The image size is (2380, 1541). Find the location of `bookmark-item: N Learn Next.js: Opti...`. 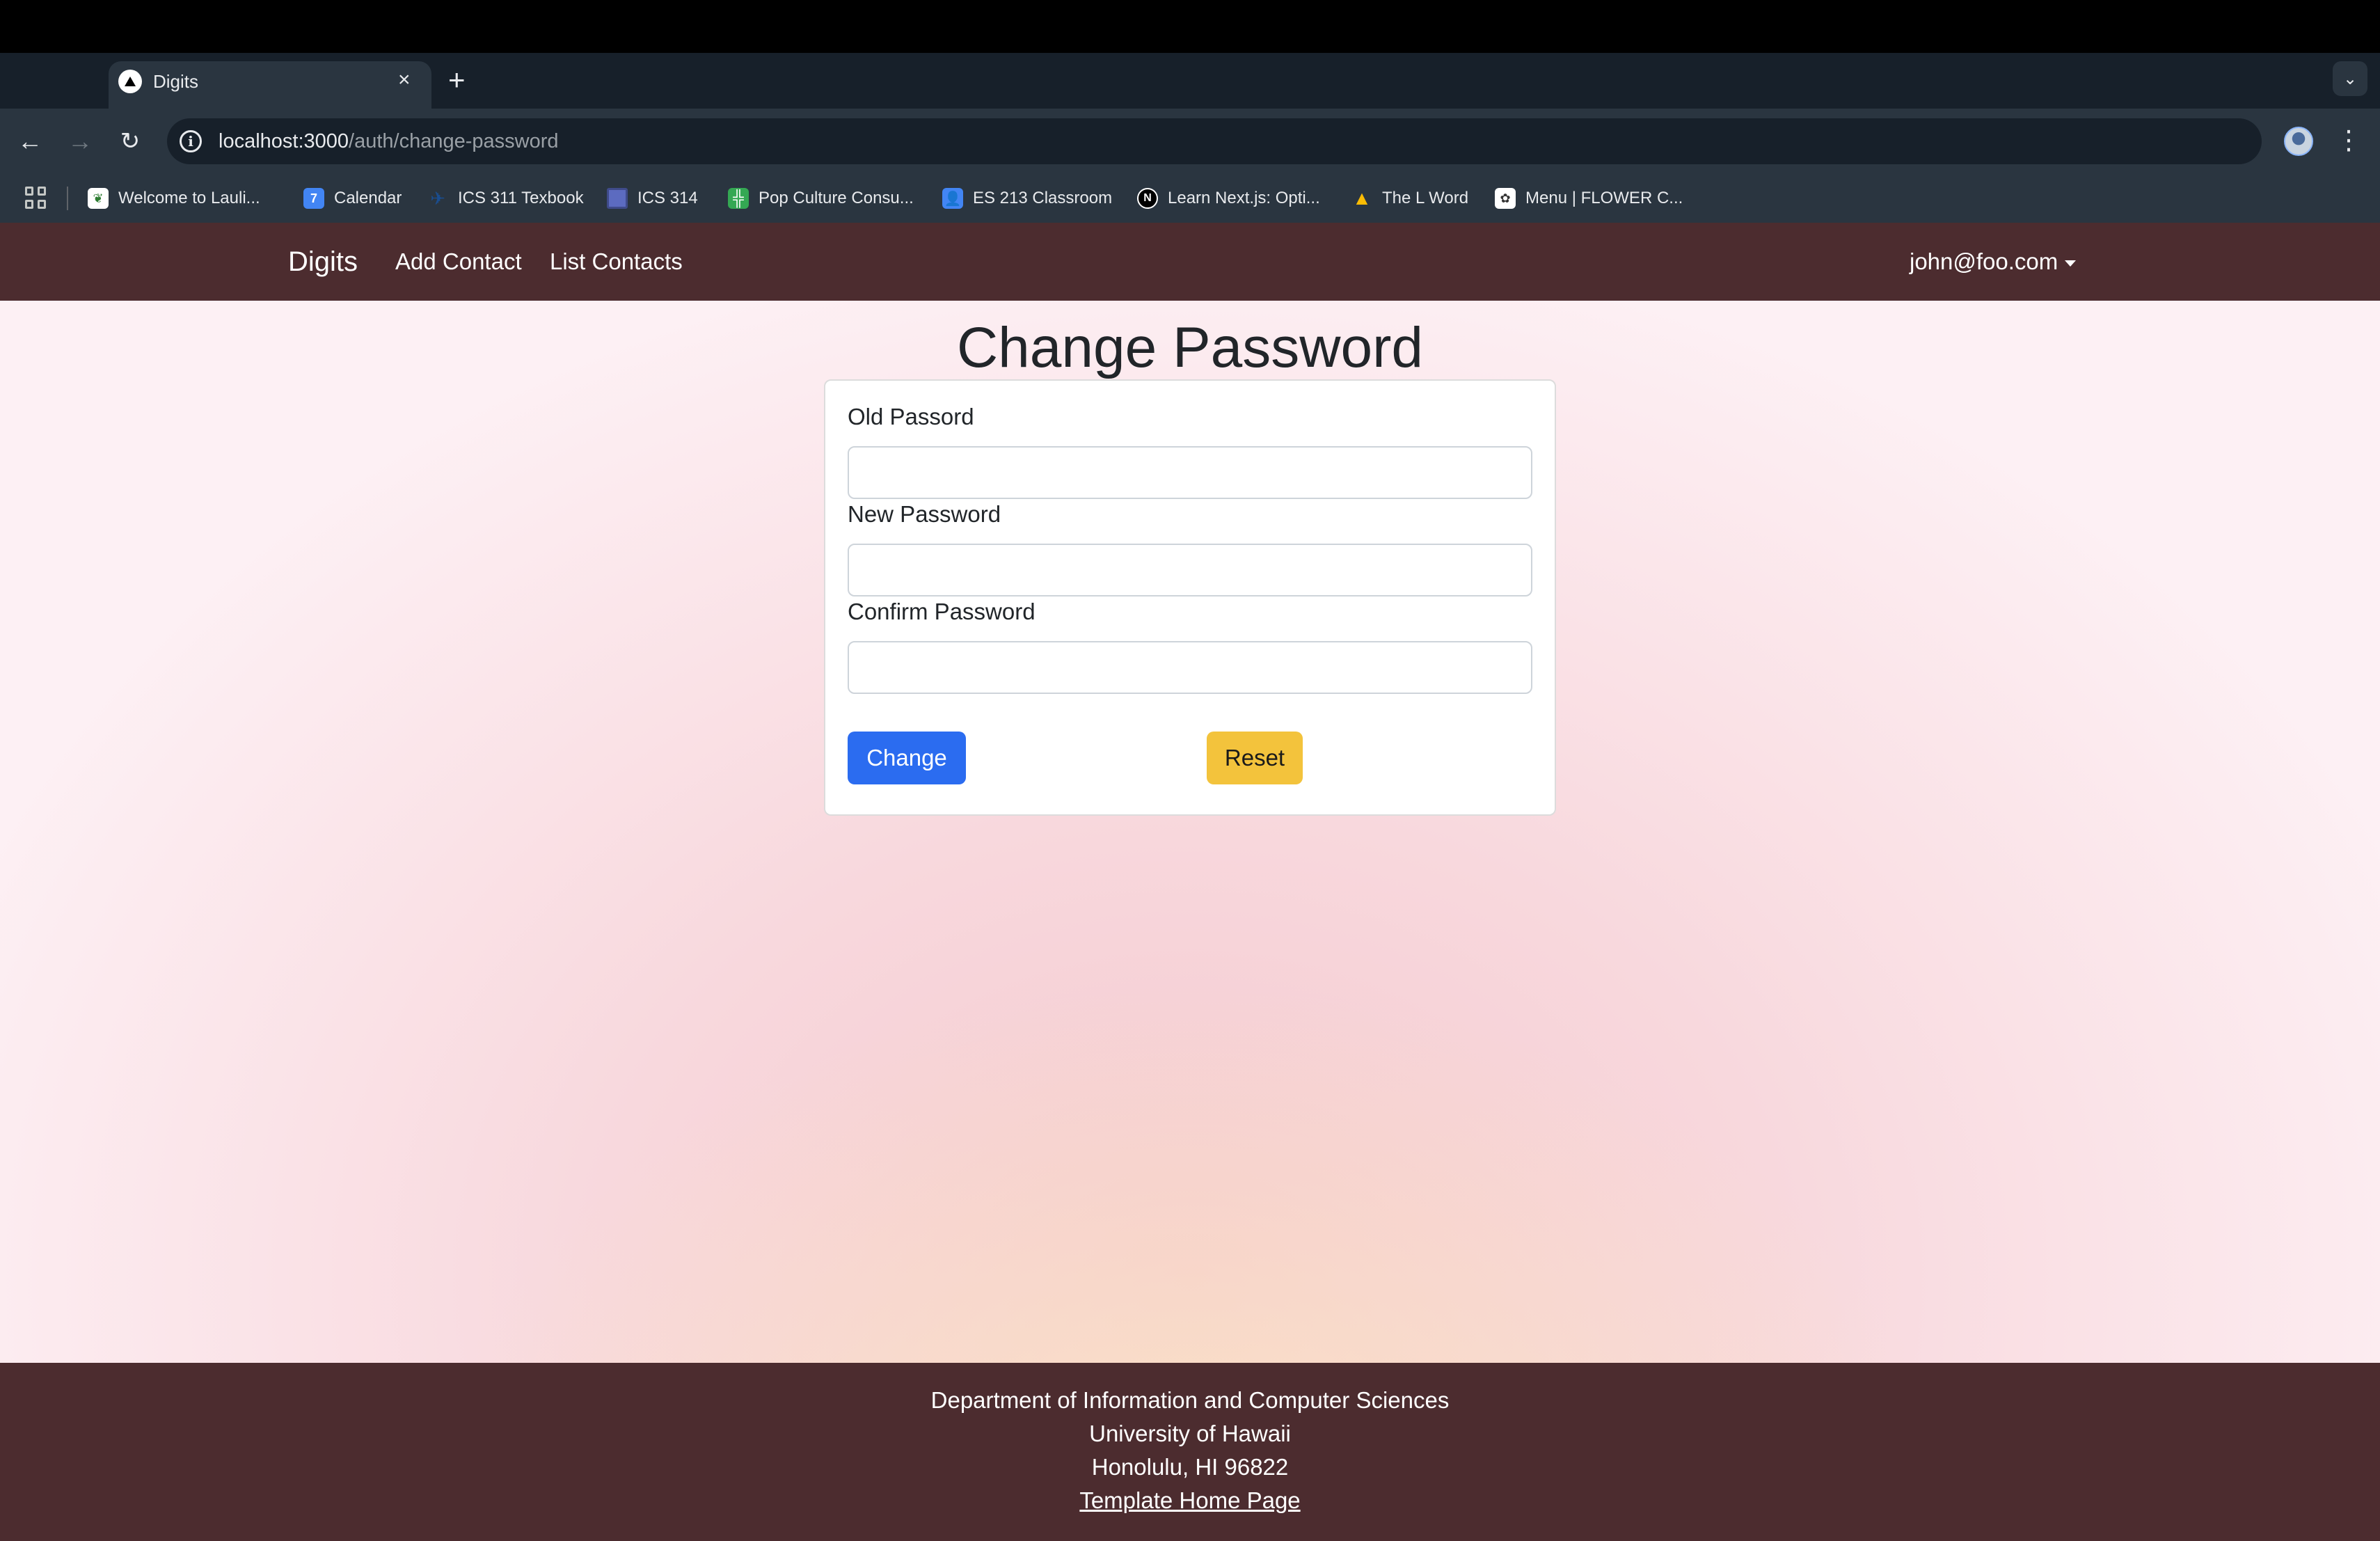

bookmark-item: N Learn Next.js: Opti... is located at coordinates (1228, 198).